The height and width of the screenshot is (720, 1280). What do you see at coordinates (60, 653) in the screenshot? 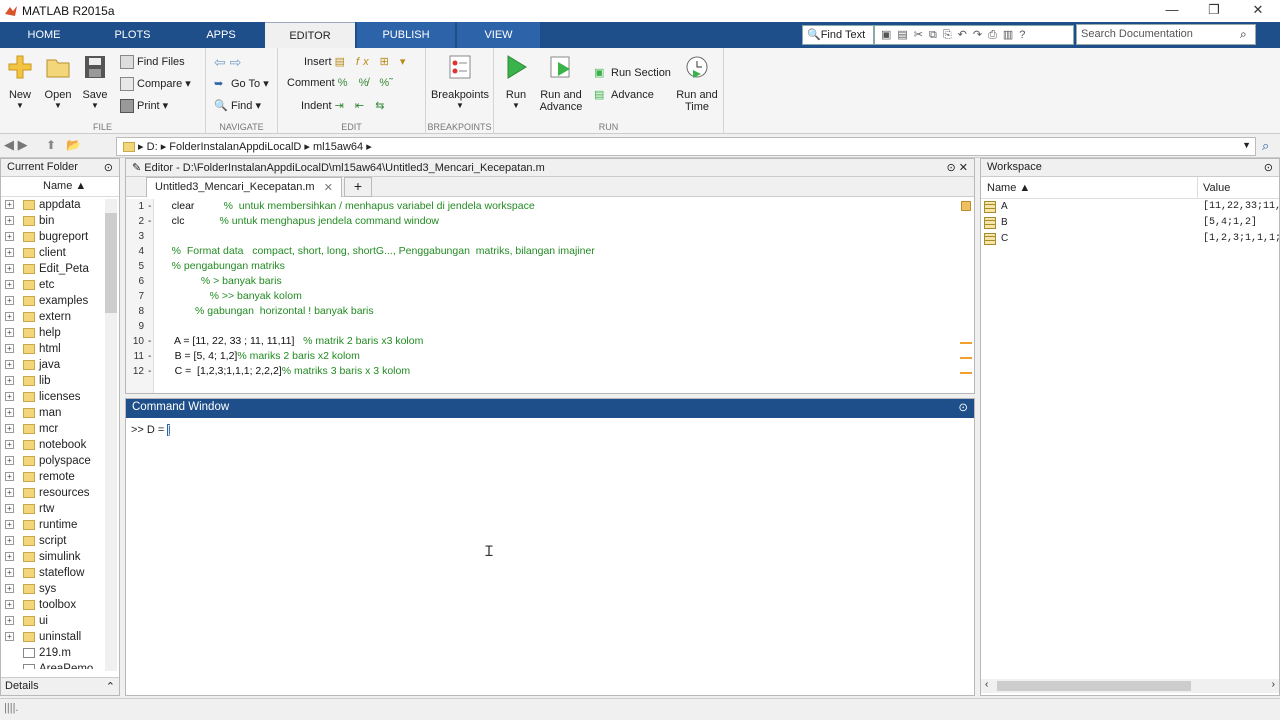
I see `file-item: 219.m` at bounding box center [60, 653].